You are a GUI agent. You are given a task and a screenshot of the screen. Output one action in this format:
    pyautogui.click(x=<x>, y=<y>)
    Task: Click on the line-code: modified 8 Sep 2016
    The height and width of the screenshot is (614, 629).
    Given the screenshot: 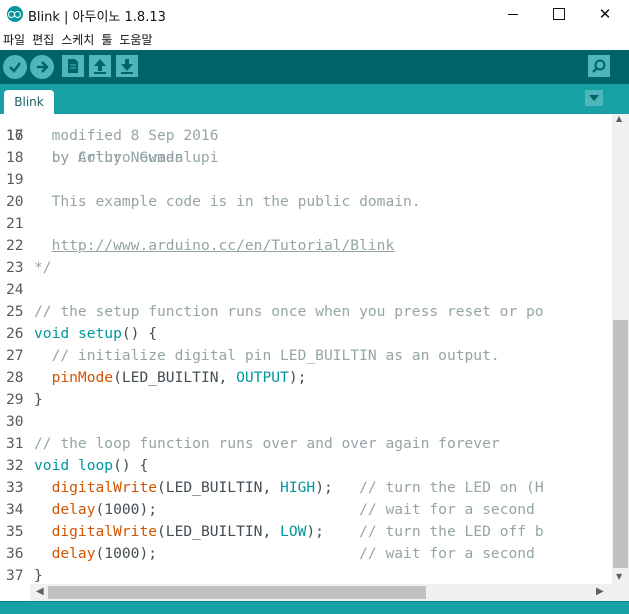 What is the action you would take?
    pyautogui.click(x=126, y=136)
    